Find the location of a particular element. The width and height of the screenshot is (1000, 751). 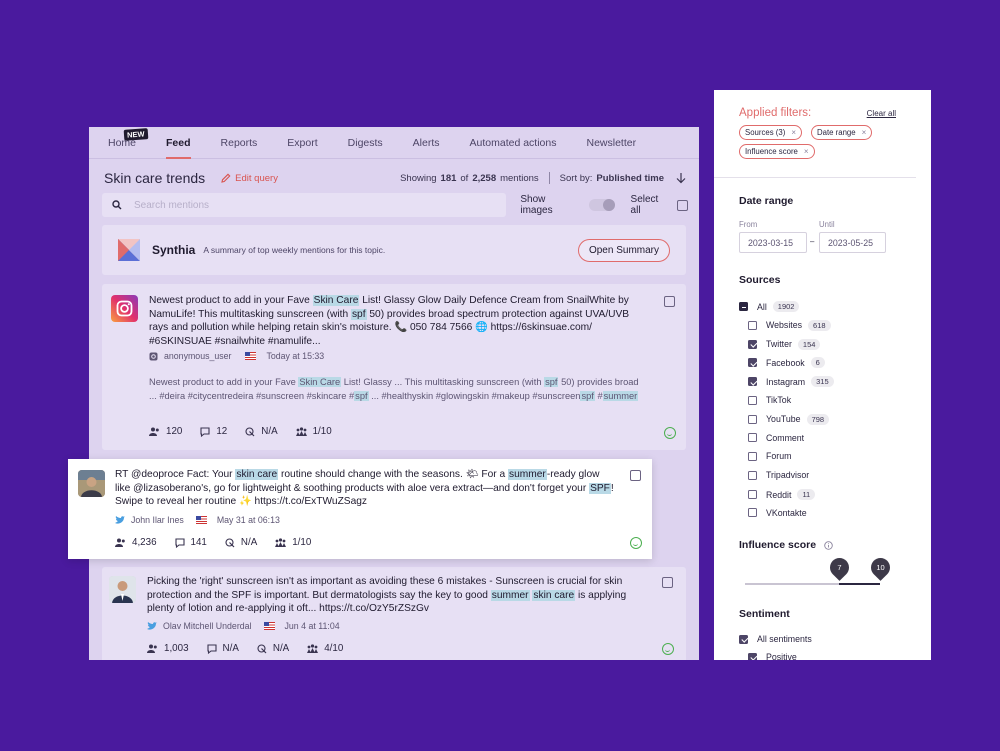

reach-stat: 1,003 is located at coordinates (168, 648).